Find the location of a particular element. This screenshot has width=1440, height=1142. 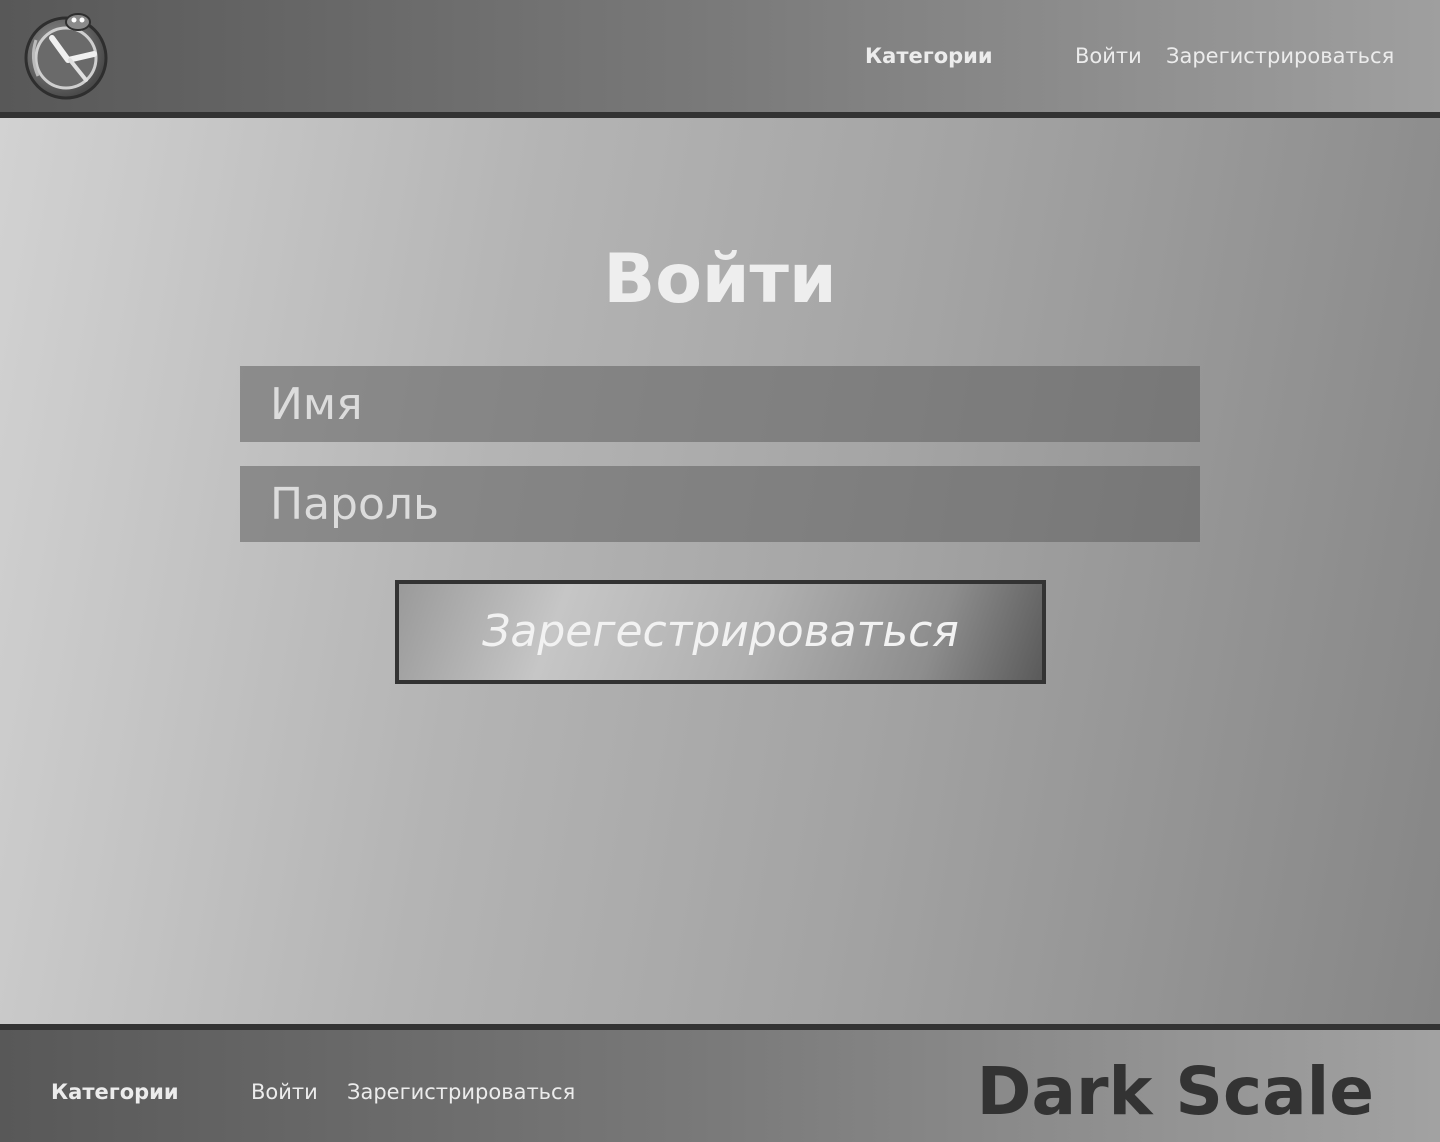

brand-name: Dark Scale is located at coordinates (1175, 1091).